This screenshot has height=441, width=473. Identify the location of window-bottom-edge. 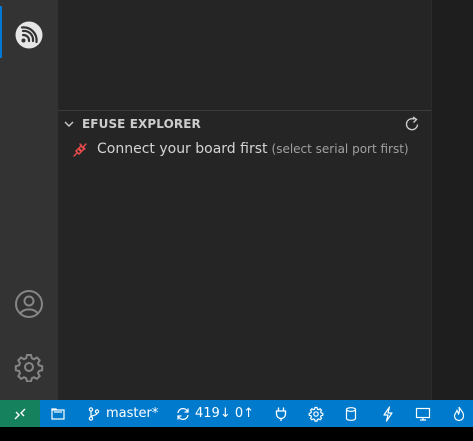
(236, 434).